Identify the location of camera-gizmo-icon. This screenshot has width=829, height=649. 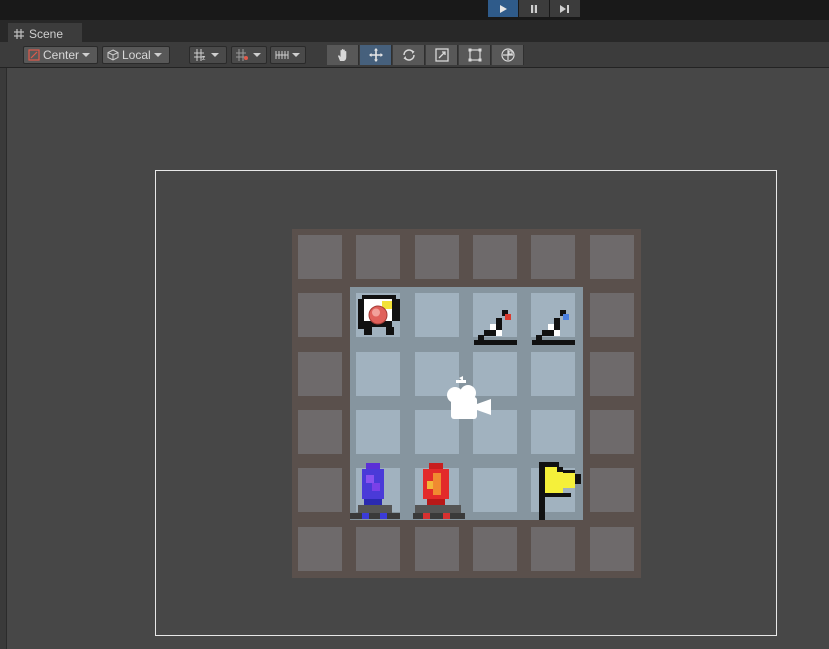
(467, 399).